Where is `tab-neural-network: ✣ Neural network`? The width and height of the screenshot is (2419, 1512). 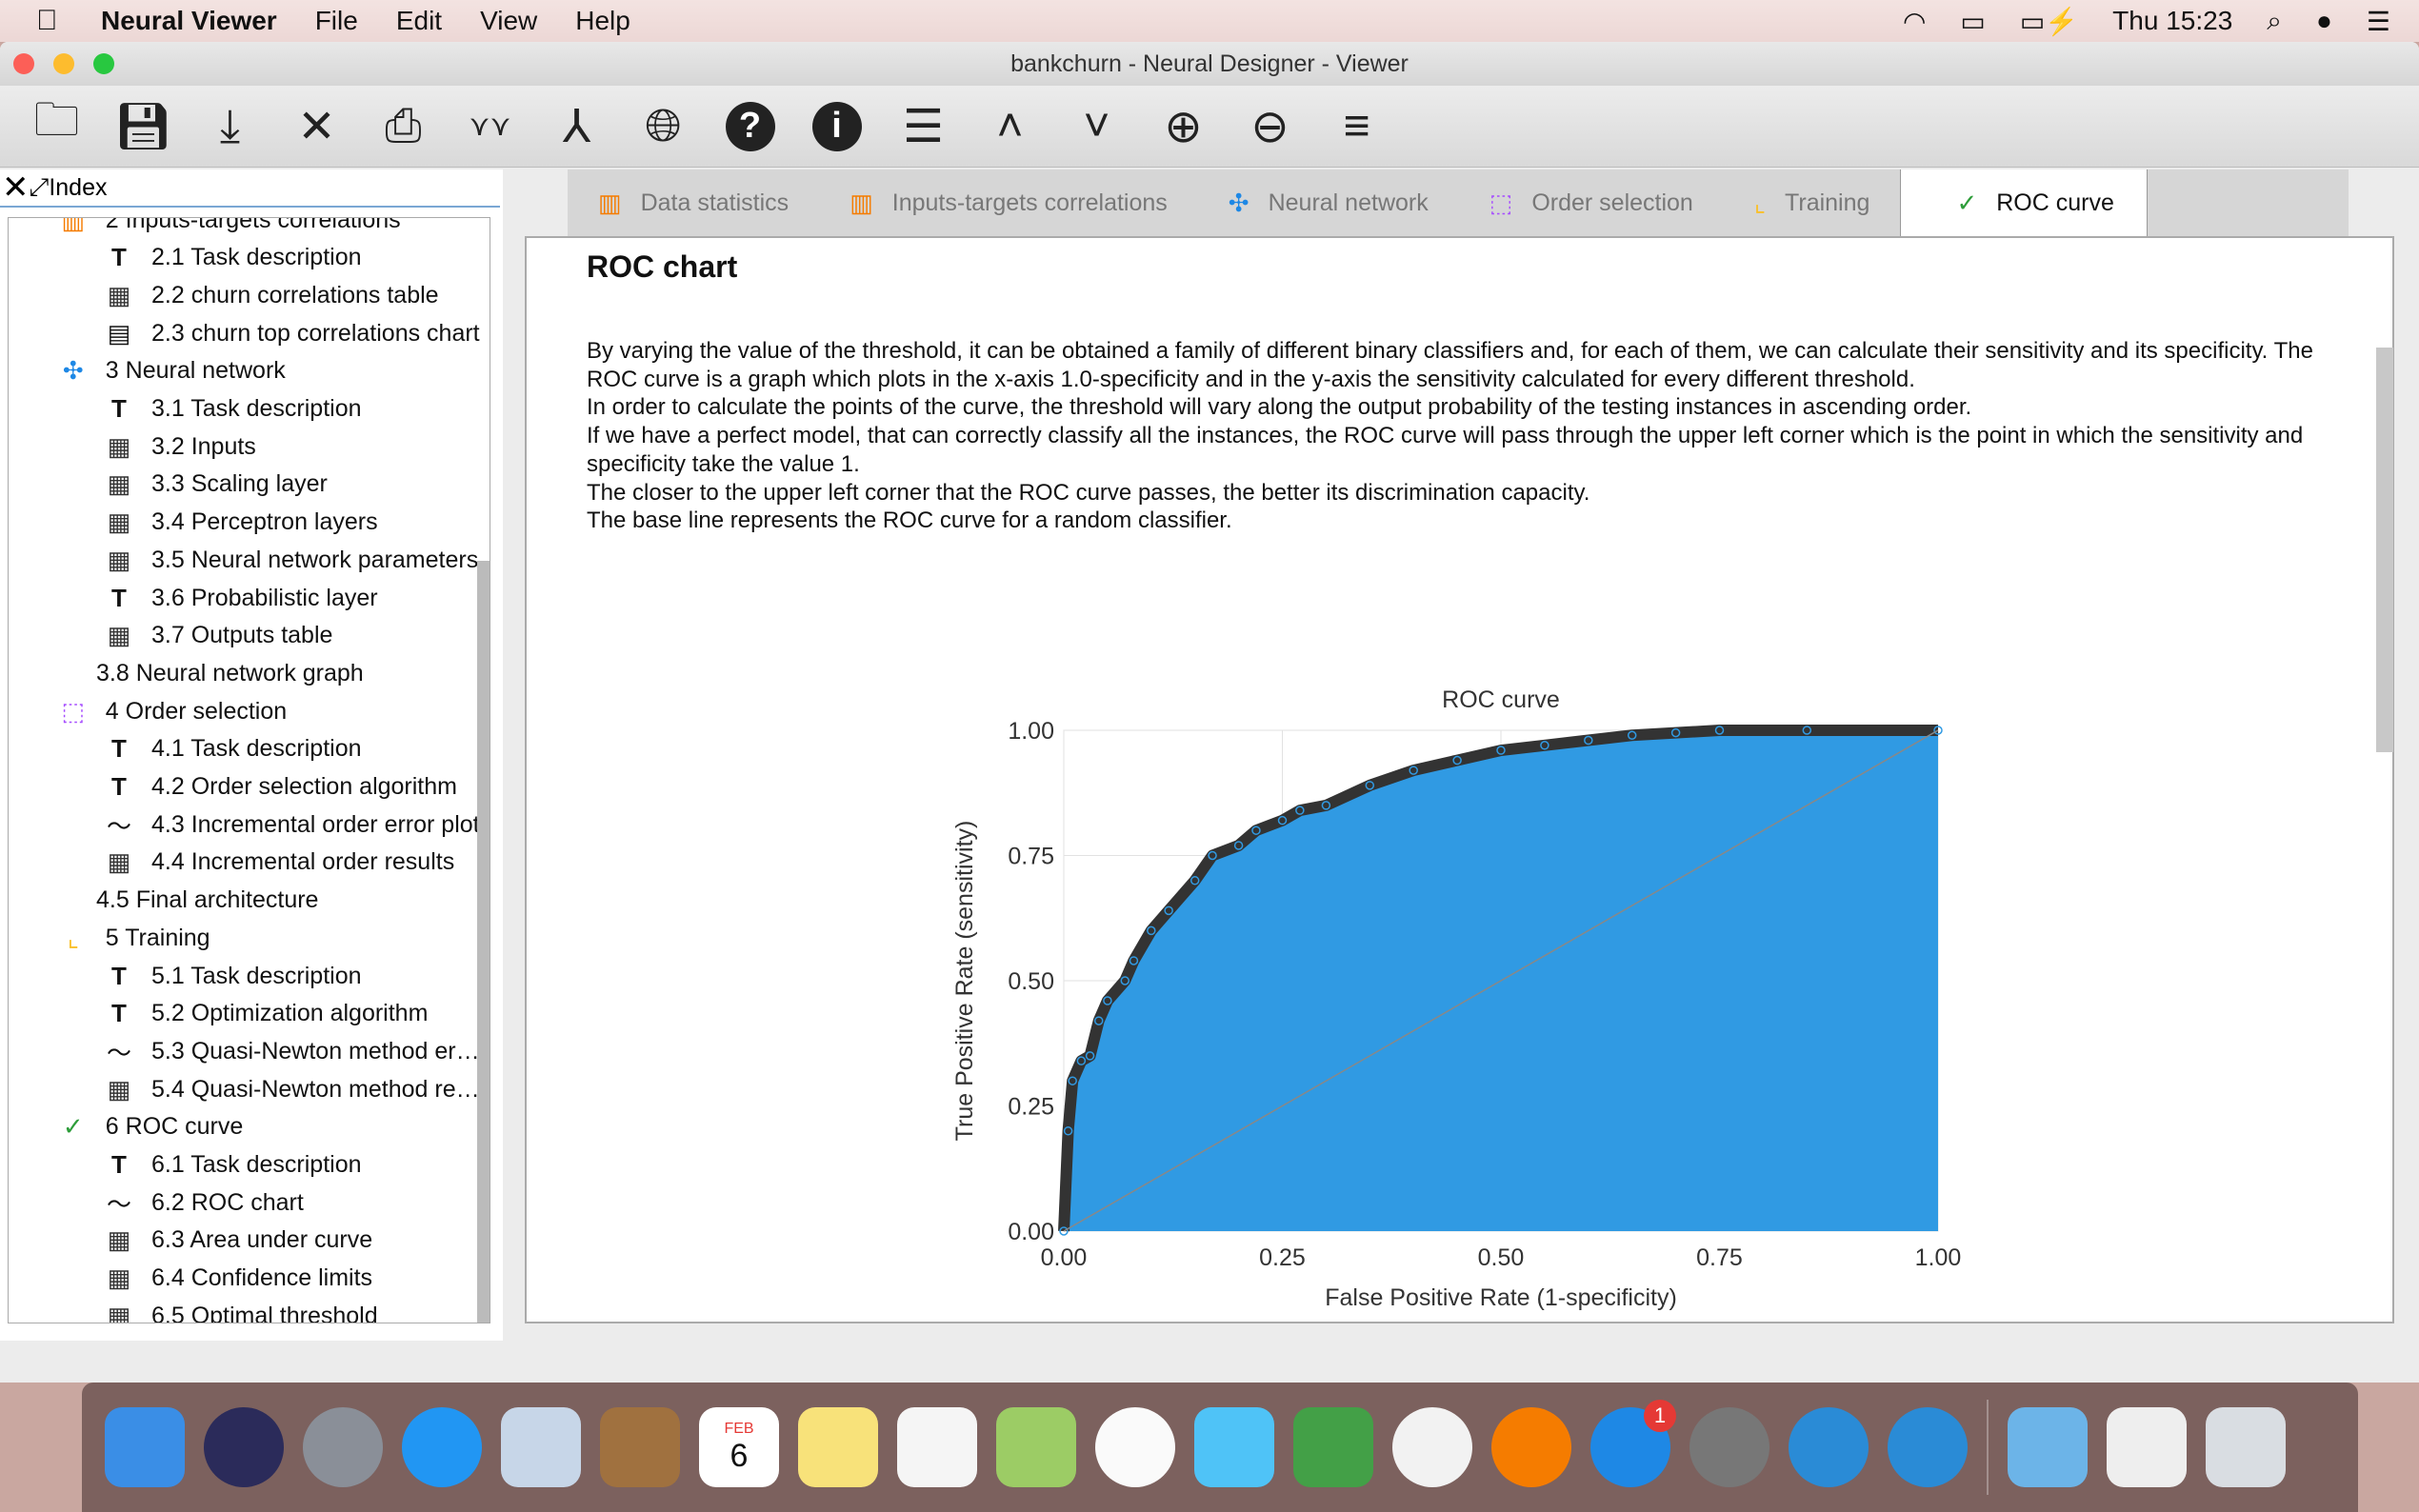
tab-neural-network: ✣ Neural network is located at coordinates (1328, 202).